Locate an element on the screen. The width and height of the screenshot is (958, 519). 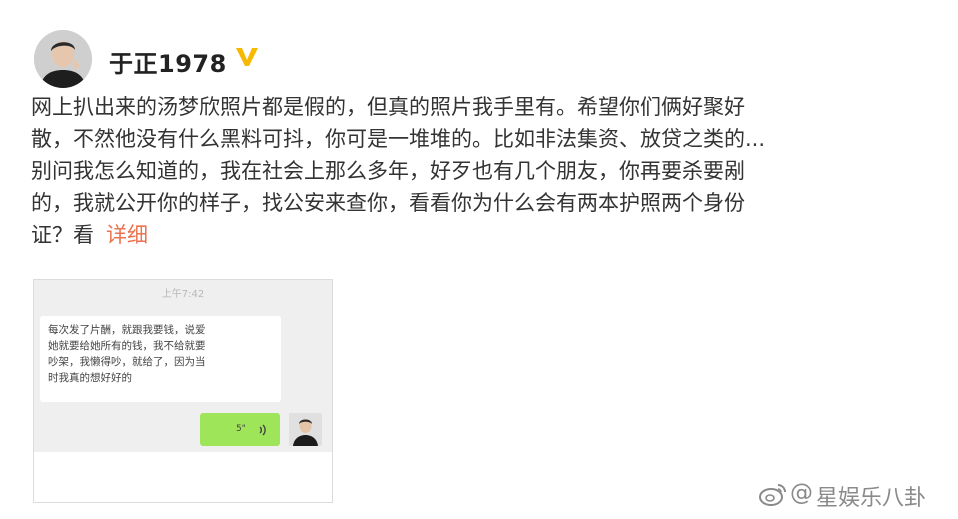
chat-message-line: 吵架，我懒得吵，就给了，因为当 is located at coordinates (127, 362).